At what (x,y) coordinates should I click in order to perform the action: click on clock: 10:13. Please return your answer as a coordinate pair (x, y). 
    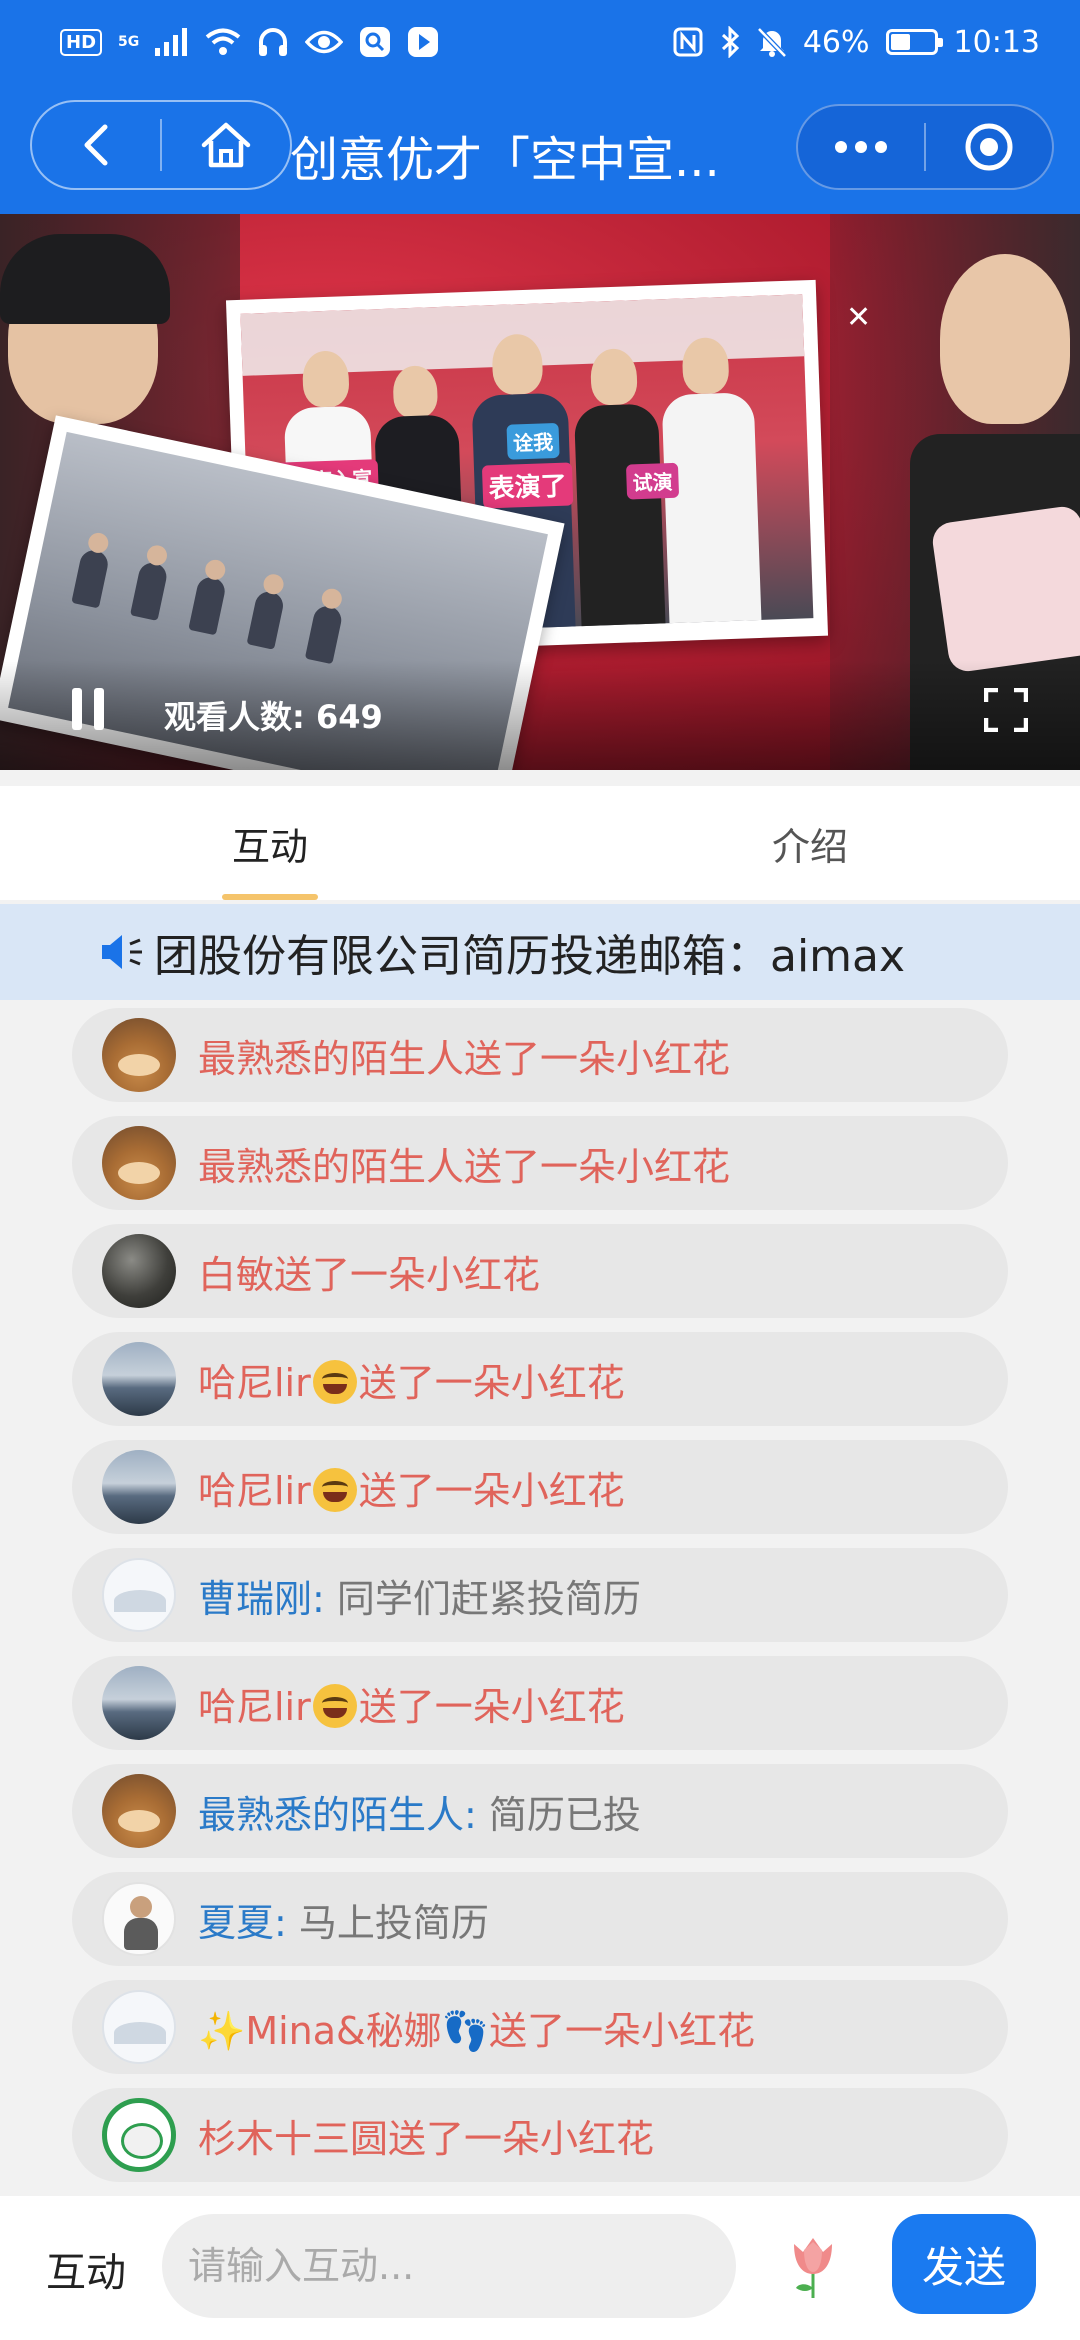
    Looking at the image, I should click on (996, 42).